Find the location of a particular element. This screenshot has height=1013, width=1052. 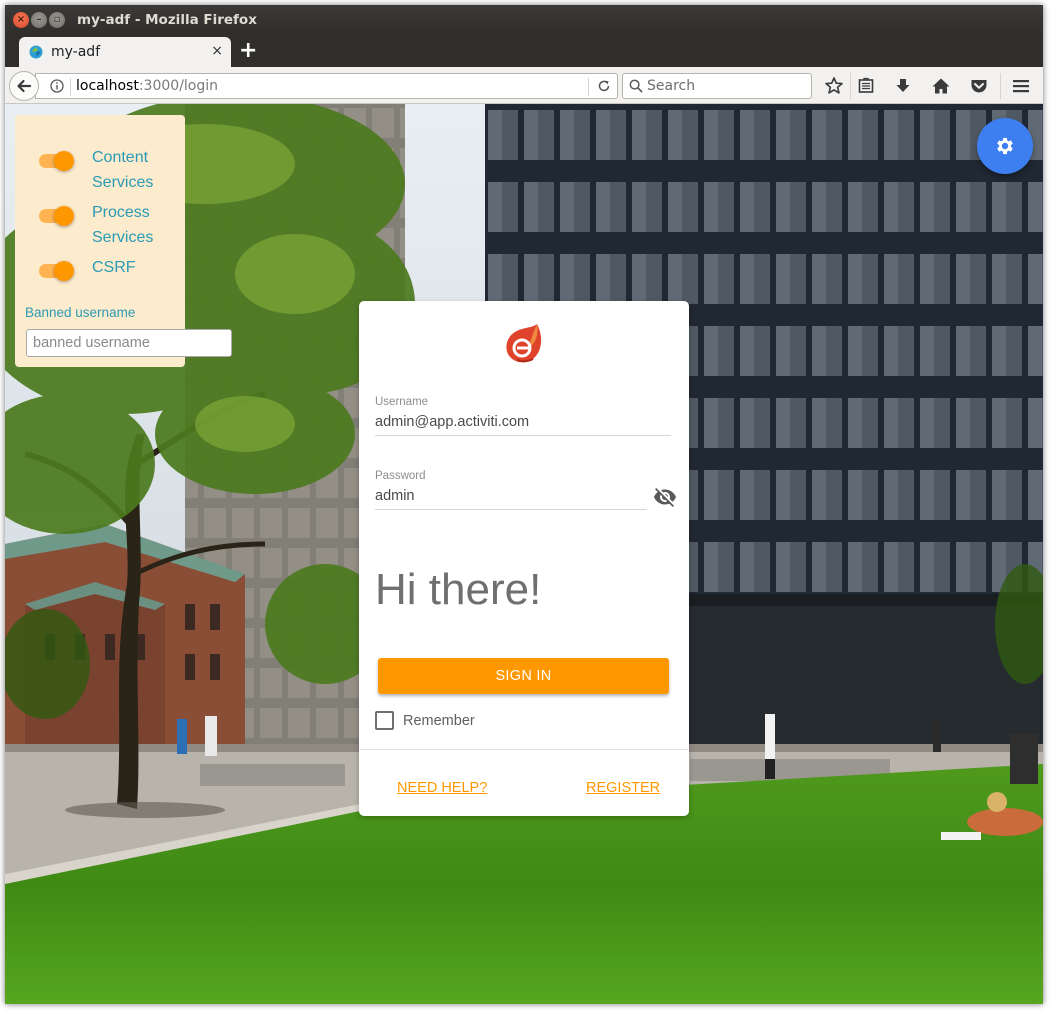

password-underline is located at coordinates (511, 509).